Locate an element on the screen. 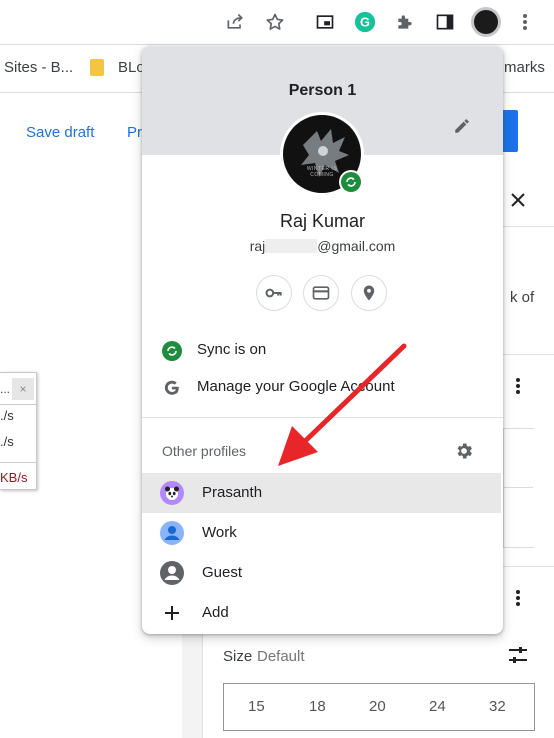 The image size is (554, 738). font-size-value: Default is located at coordinates (281, 656).